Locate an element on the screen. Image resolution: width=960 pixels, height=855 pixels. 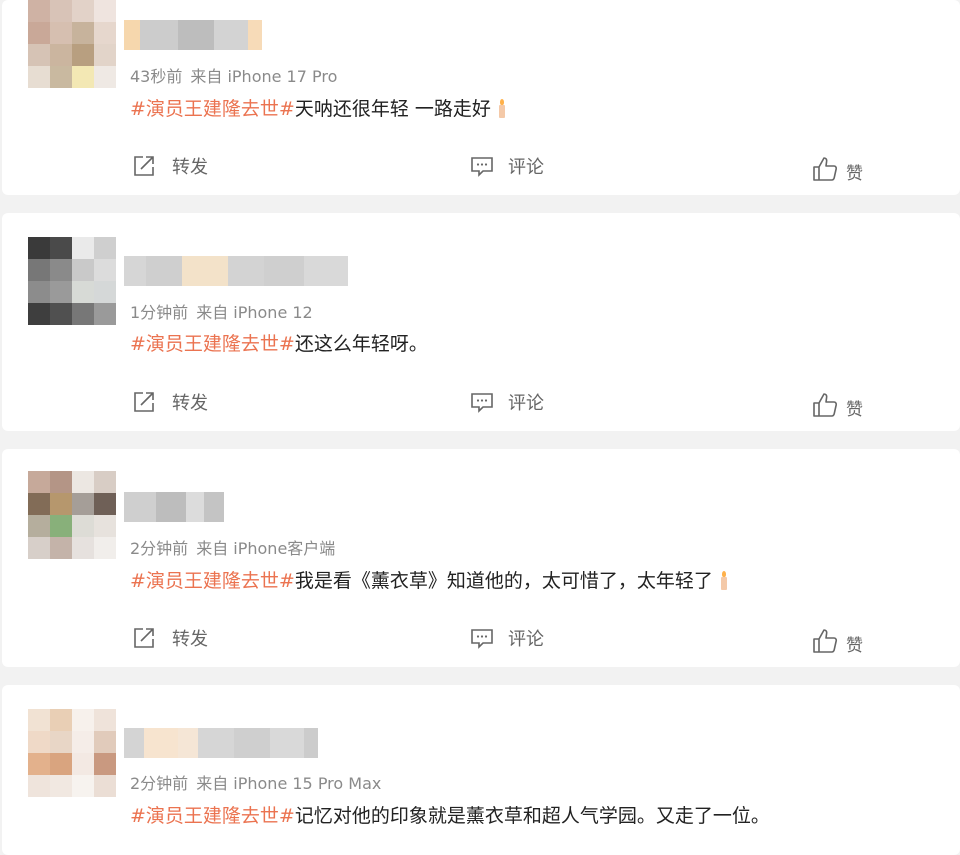
post-source: 来自 iPhone客户端 is located at coordinates (266, 548).